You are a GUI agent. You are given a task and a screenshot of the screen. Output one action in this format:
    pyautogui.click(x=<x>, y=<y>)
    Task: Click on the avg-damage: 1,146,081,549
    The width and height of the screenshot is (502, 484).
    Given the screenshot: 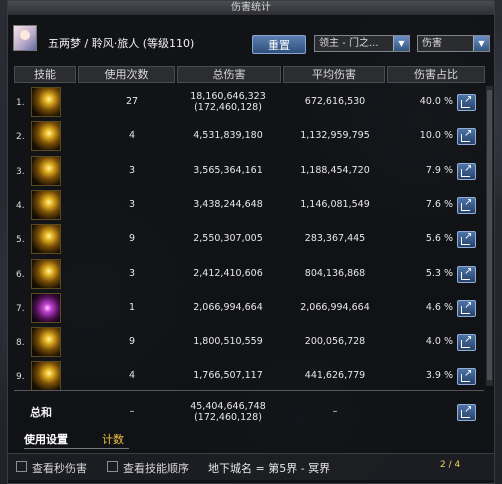 What is the action you would take?
    pyautogui.click(x=335, y=204)
    